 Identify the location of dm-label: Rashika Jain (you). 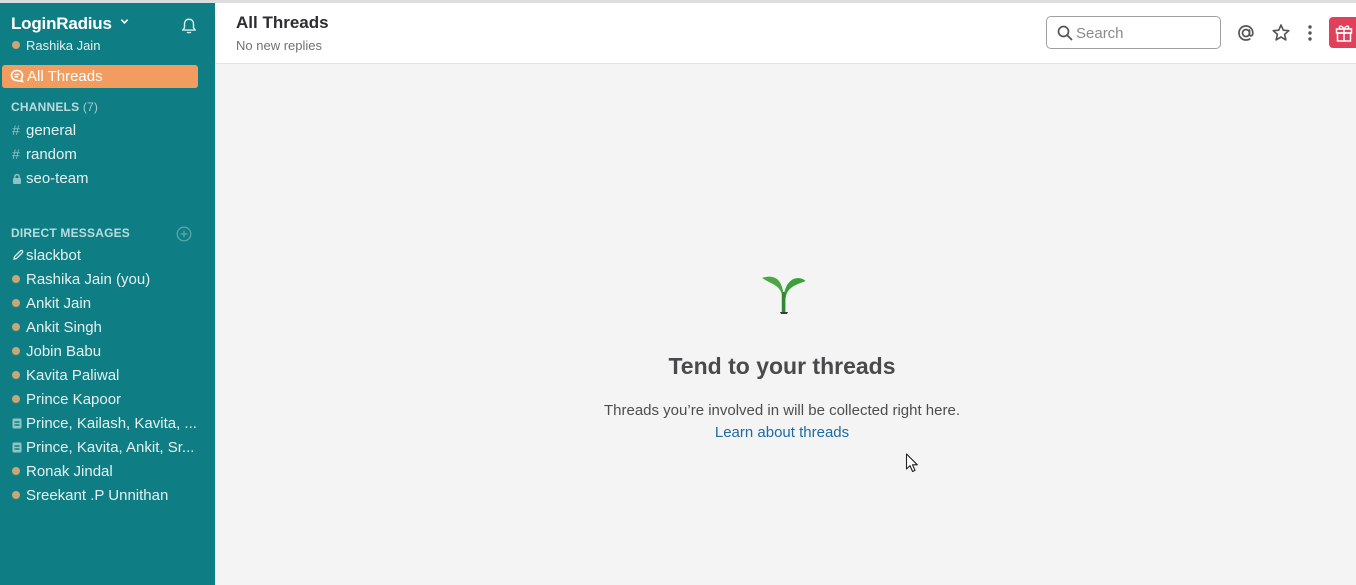
(88, 279).